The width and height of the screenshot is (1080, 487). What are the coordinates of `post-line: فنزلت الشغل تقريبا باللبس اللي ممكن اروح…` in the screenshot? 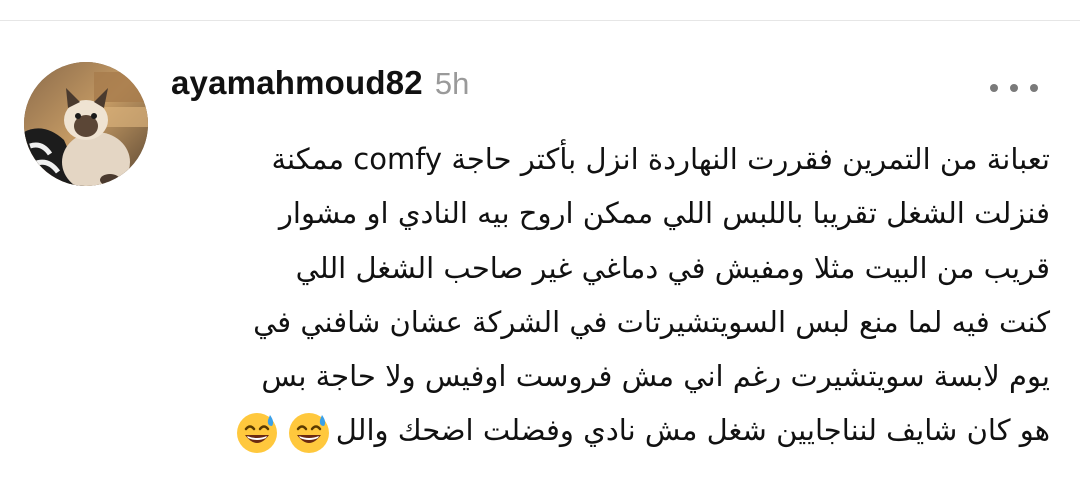 It's located at (664, 213).